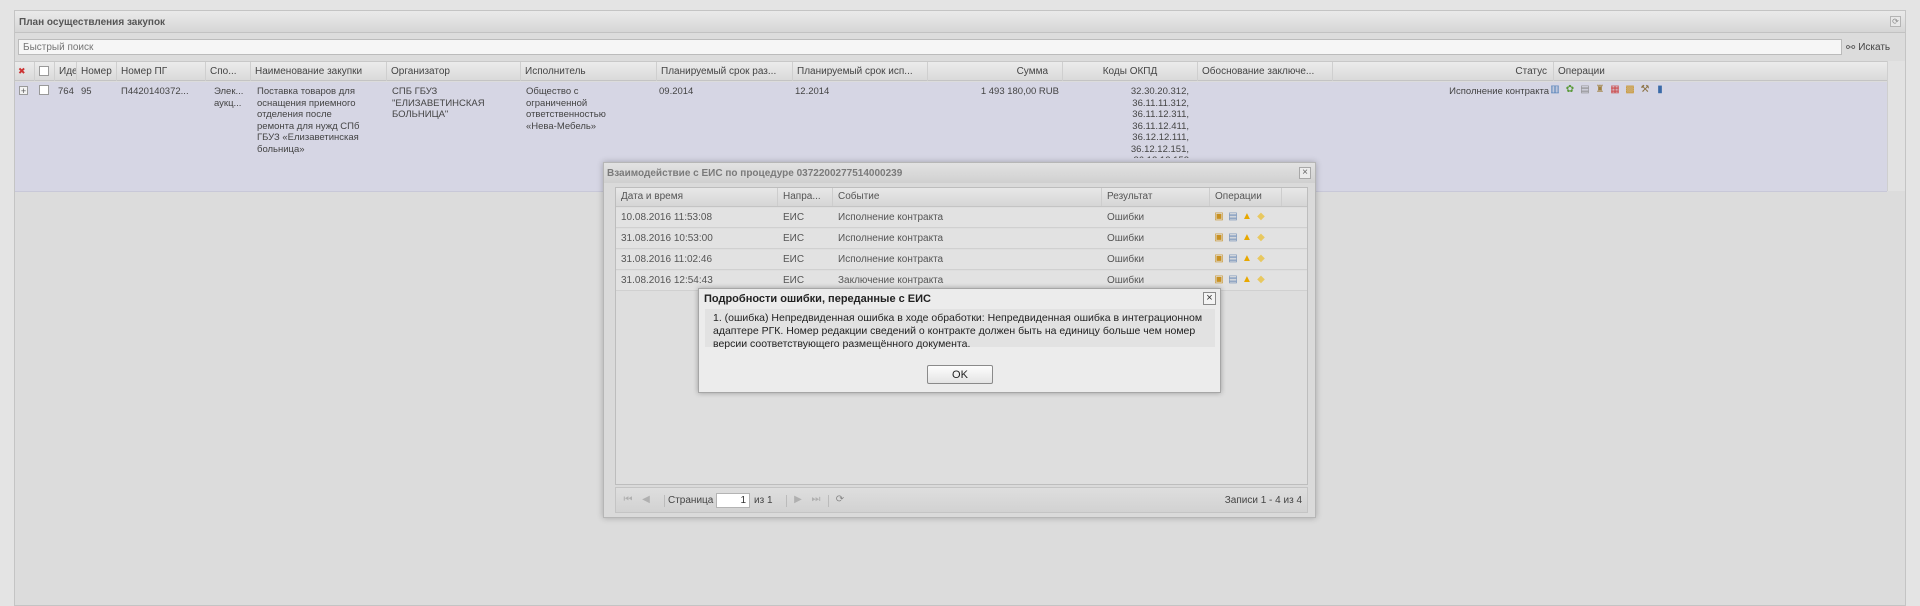 The width and height of the screenshot is (1920, 606). Describe the element at coordinates (97, 71) in the screenshot. I see `column-number: Номер` at that location.